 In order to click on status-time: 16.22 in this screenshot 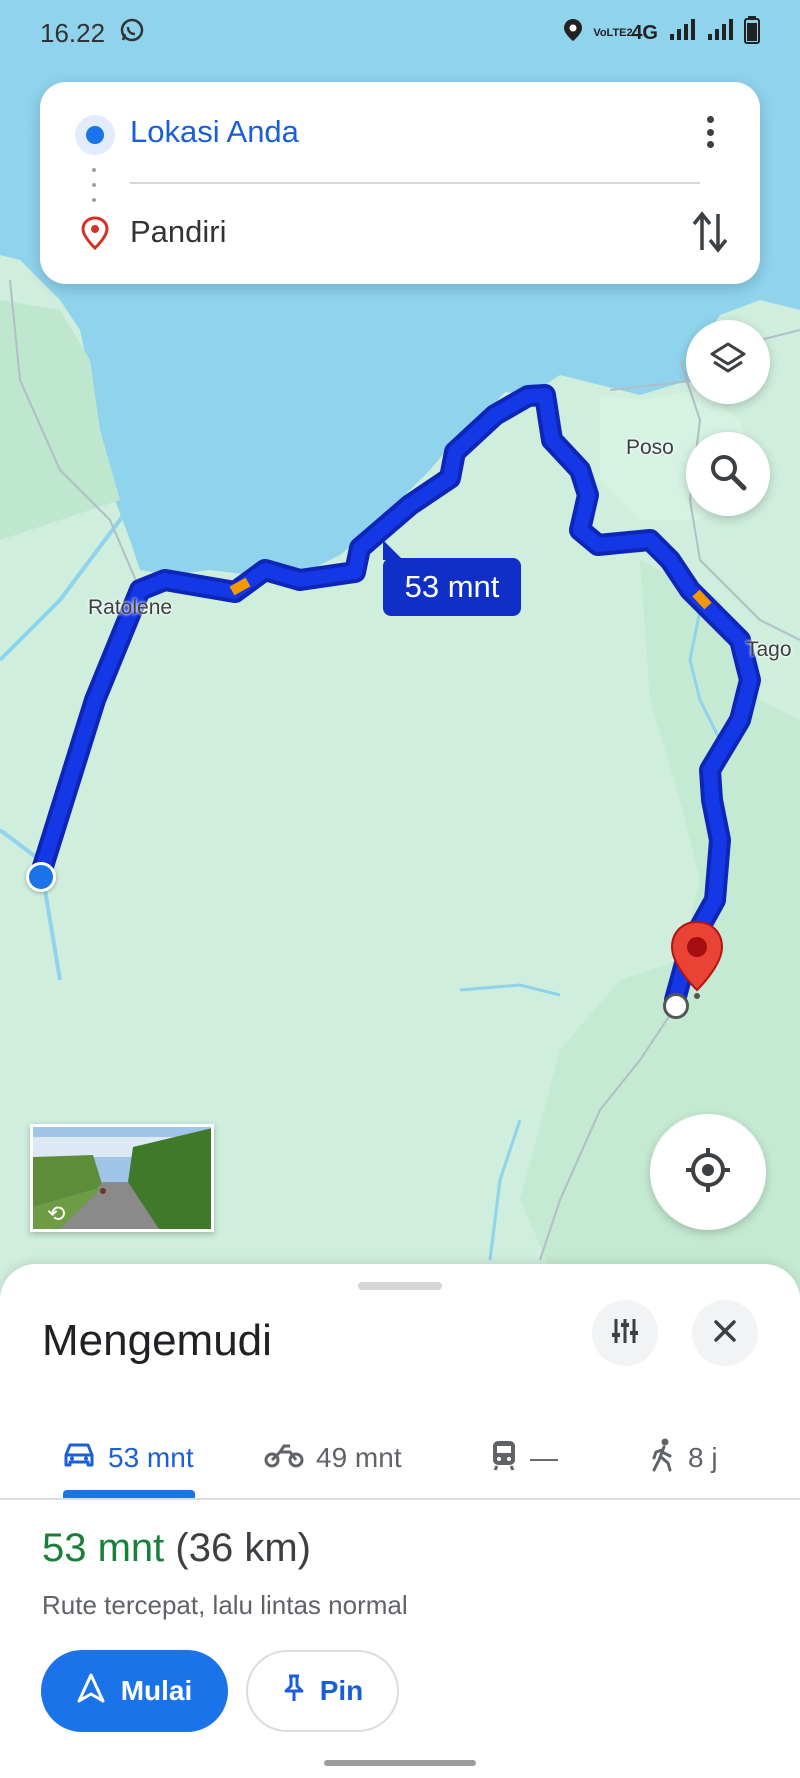, I will do `click(73, 32)`.